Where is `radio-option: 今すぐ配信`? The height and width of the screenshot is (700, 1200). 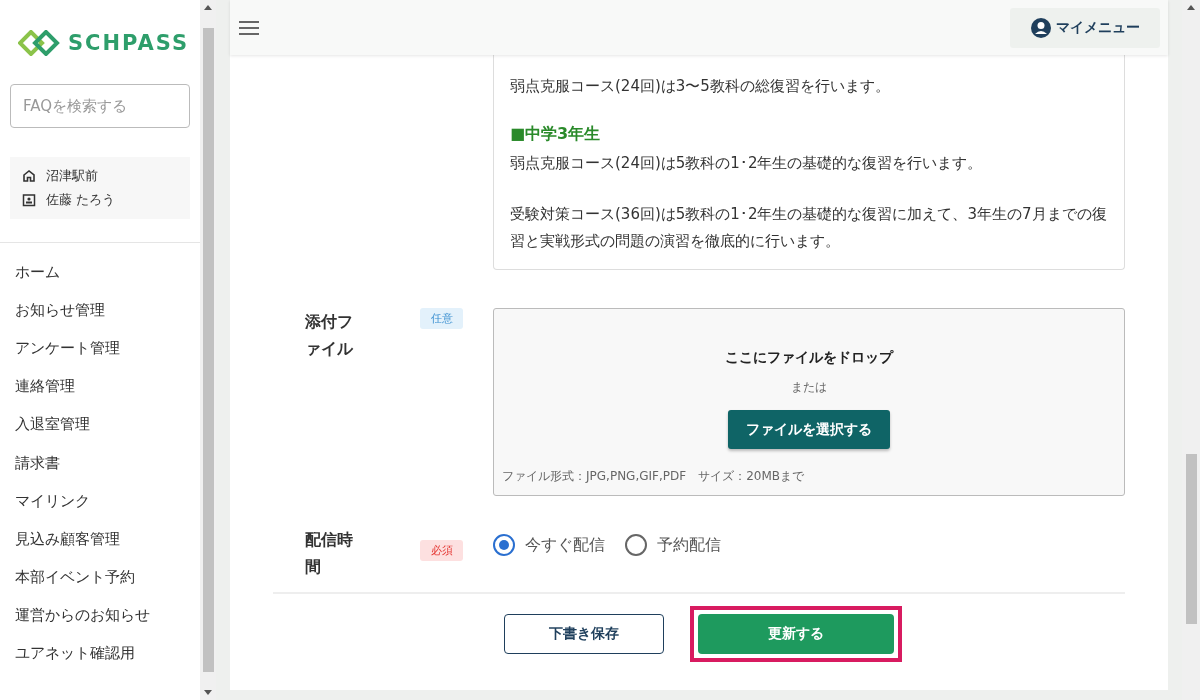
radio-option: 今すぐ配信 is located at coordinates (549, 545).